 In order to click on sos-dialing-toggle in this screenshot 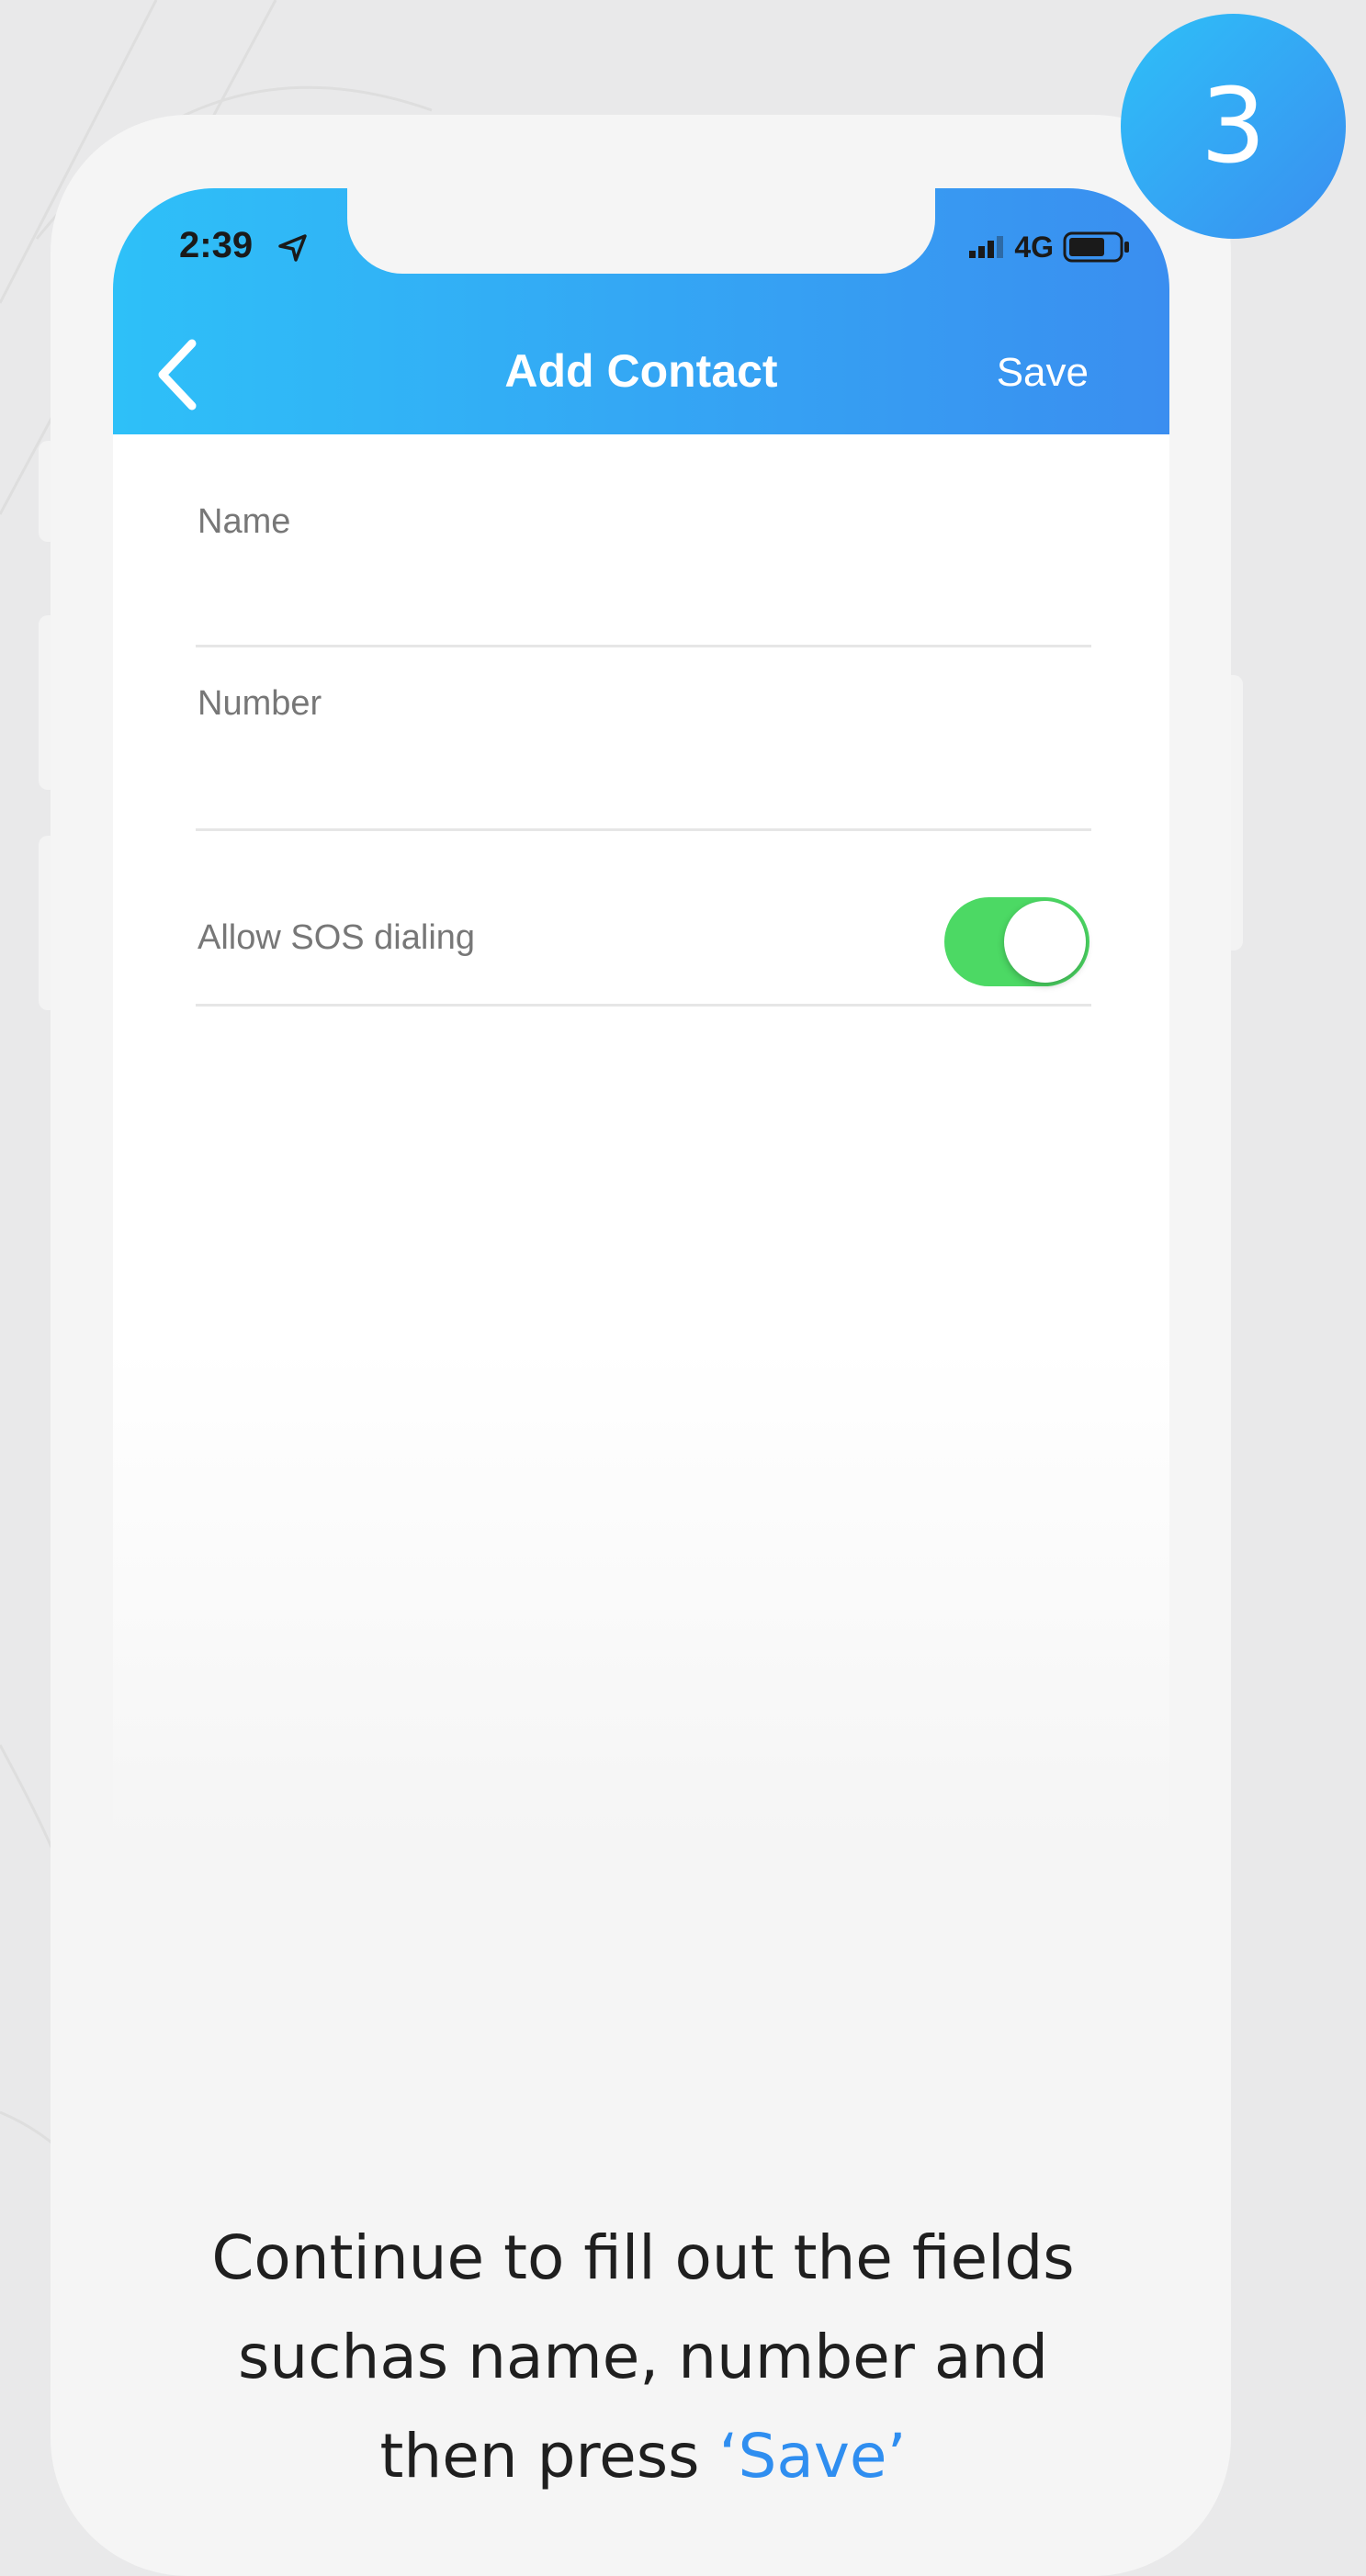, I will do `click(1016, 941)`.